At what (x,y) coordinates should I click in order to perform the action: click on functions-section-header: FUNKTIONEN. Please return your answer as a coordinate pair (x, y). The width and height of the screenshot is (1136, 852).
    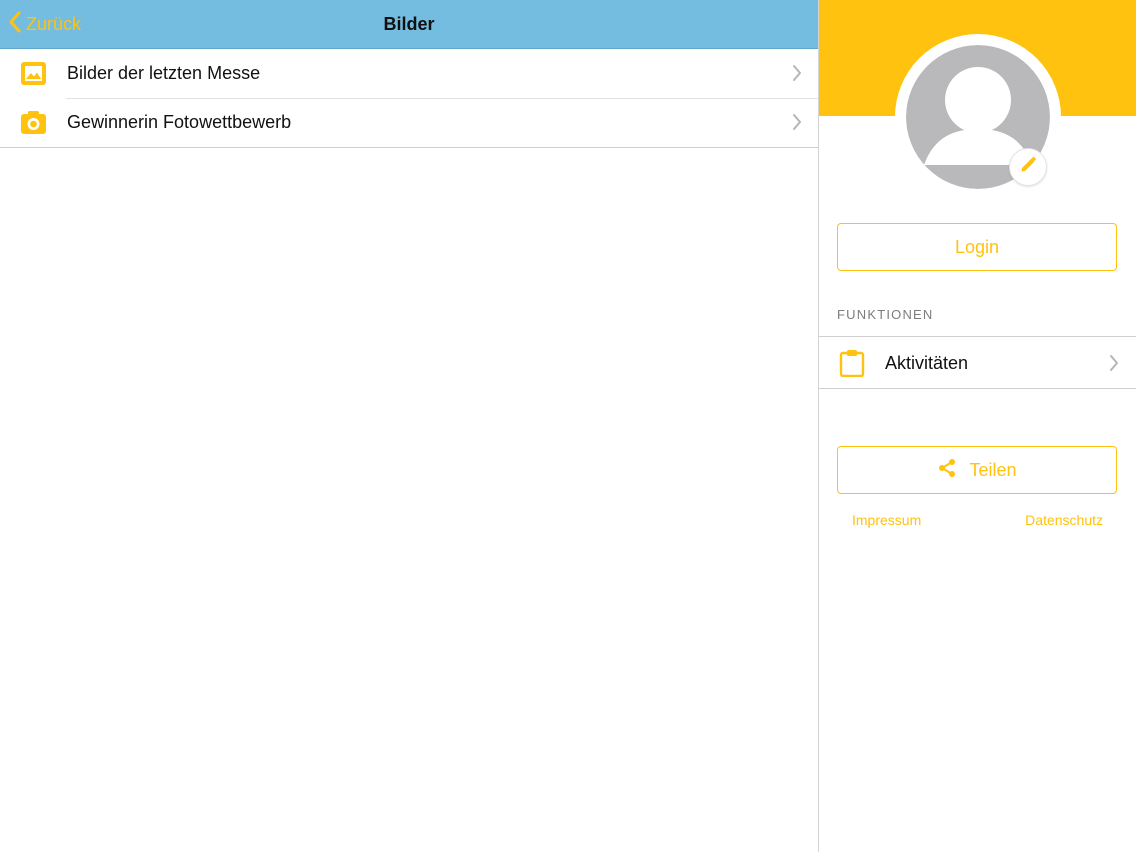
    Looking at the image, I should click on (885, 314).